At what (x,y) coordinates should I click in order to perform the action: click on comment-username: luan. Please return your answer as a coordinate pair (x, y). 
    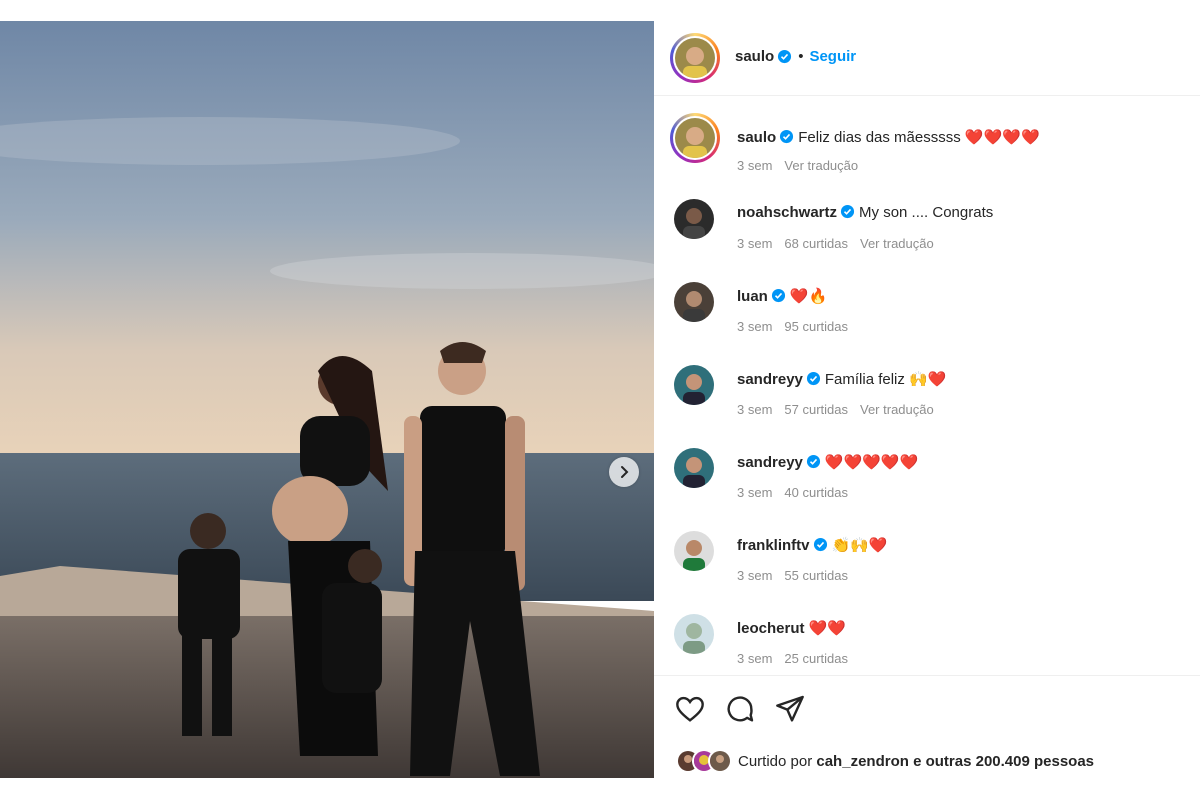
    Looking at the image, I should click on (752, 296).